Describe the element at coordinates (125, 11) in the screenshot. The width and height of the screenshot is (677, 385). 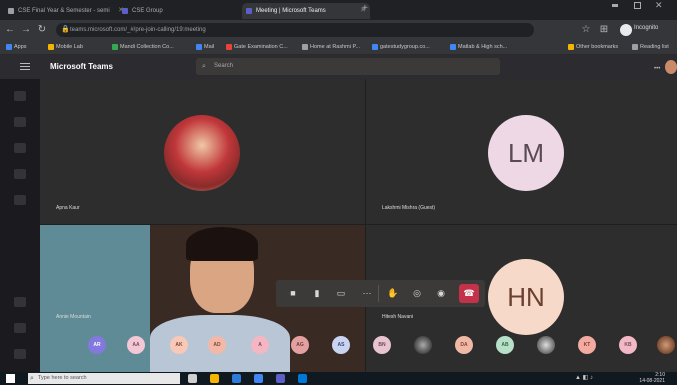
I see `teams-favicon-icon` at that location.